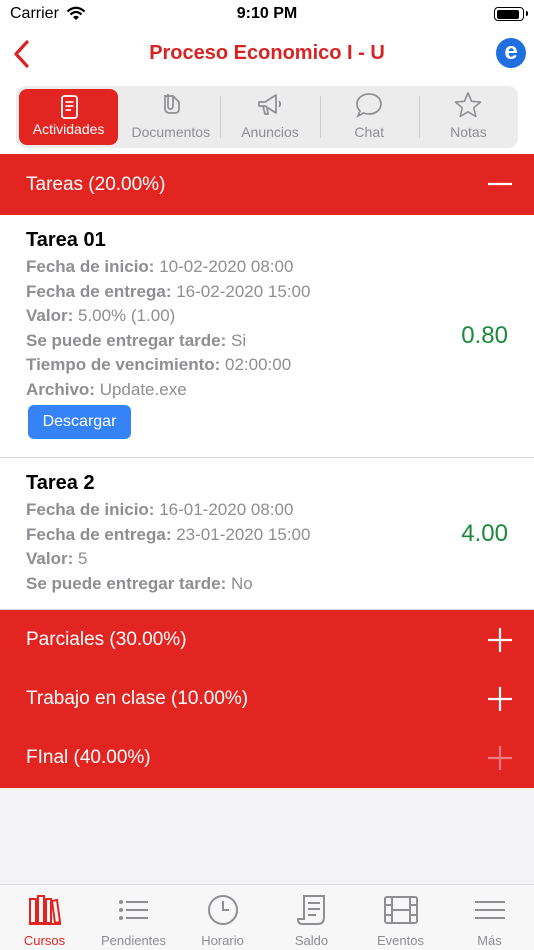 The width and height of the screenshot is (534, 950). I want to click on tabbar-item-mas: Más, so click(489, 917).